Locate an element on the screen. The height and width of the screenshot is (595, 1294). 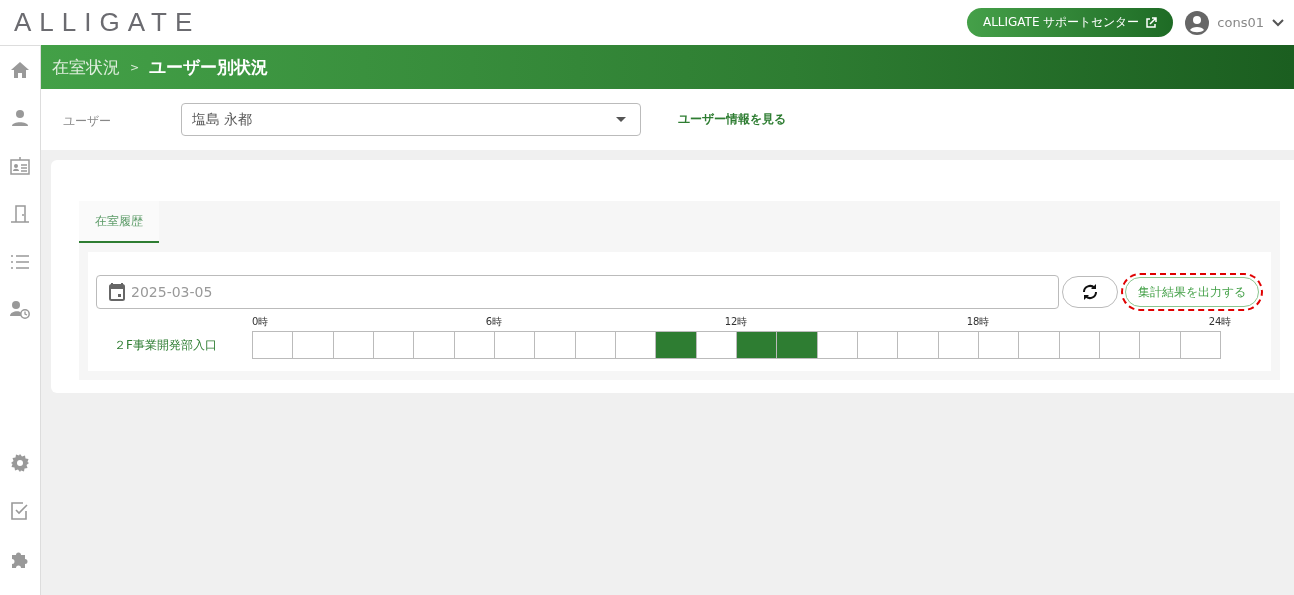
page-title: ユーザー別状況 is located at coordinates (209, 67).